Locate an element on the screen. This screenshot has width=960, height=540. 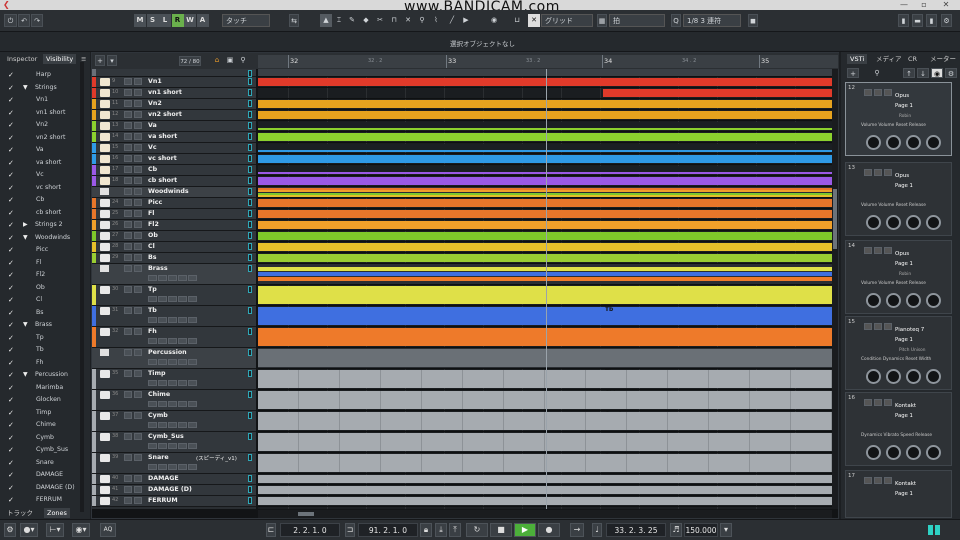
visibility-item: ✓ cb short is located at coordinates (45, 213).